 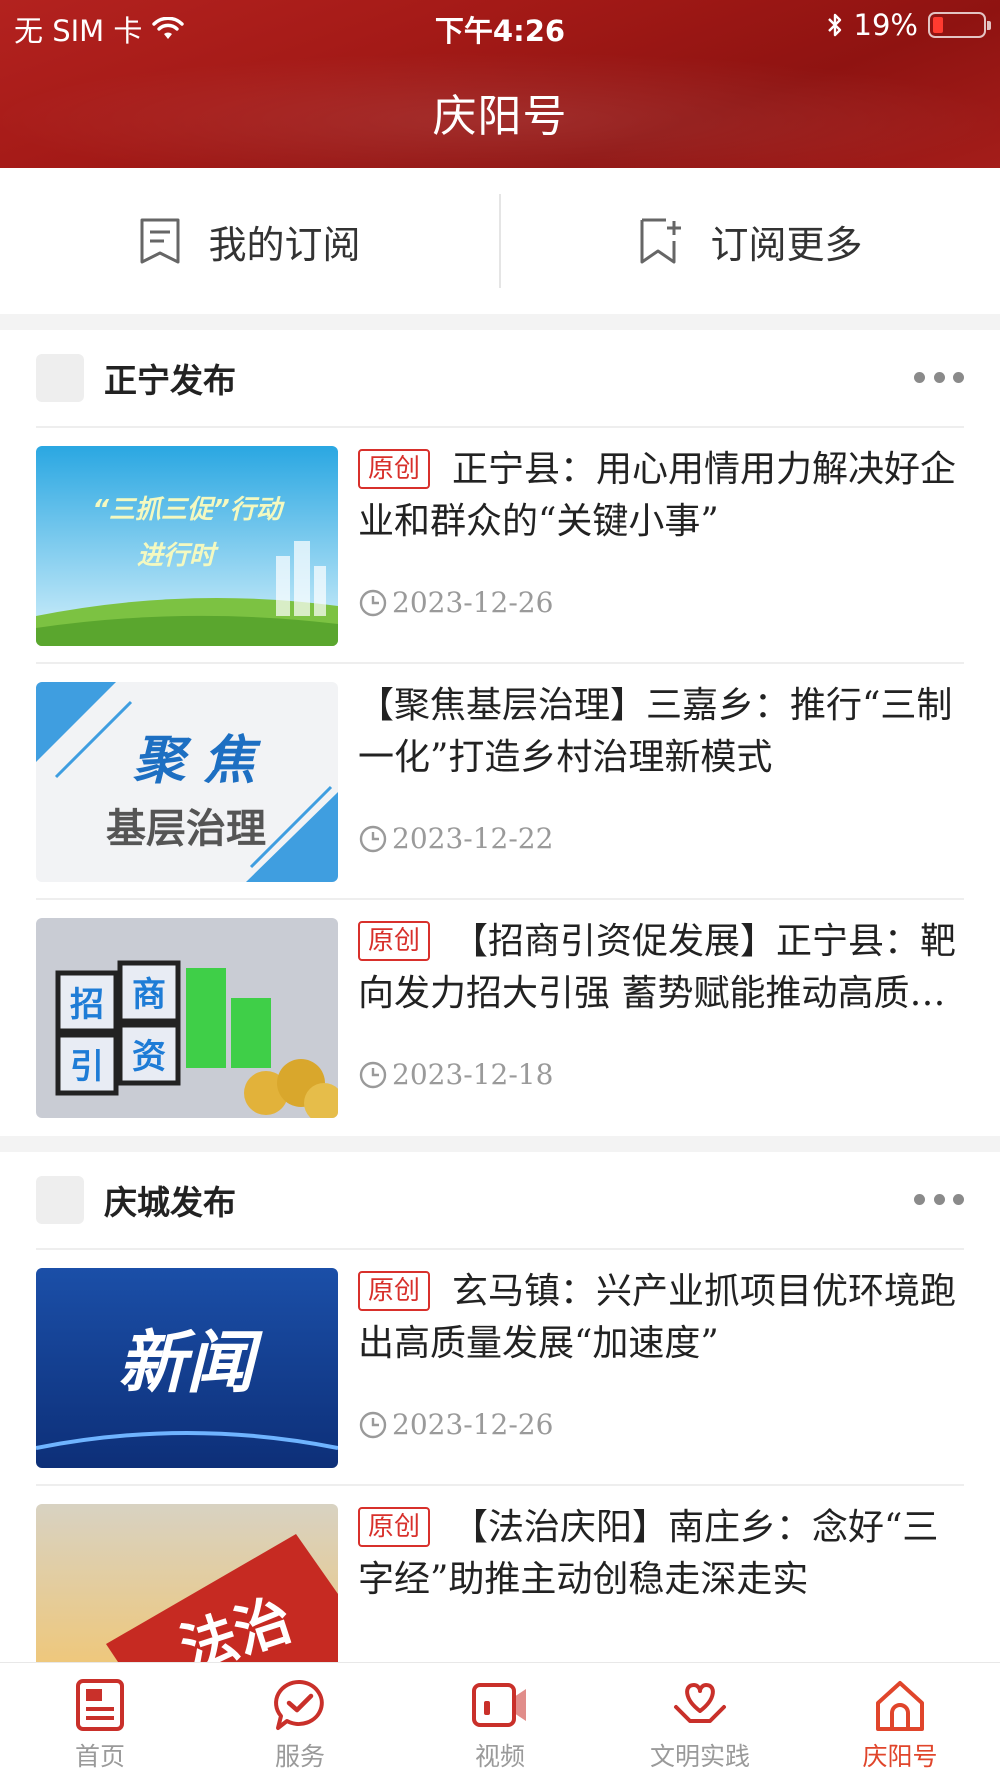 I want to click on subscribe-bar: 我的订阅 订阅更多, so click(x=500, y=241).